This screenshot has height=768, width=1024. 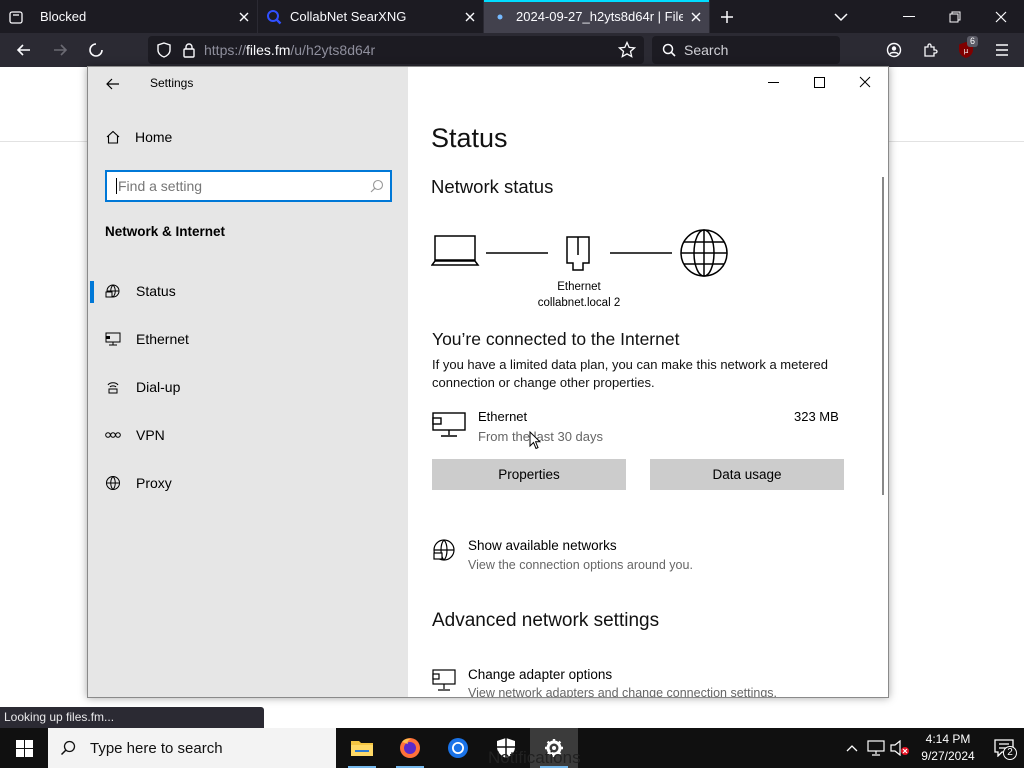 What do you see at coordinates (24, 748) in the screenshot?
I see `start-button` at bounding box center [24, 748].